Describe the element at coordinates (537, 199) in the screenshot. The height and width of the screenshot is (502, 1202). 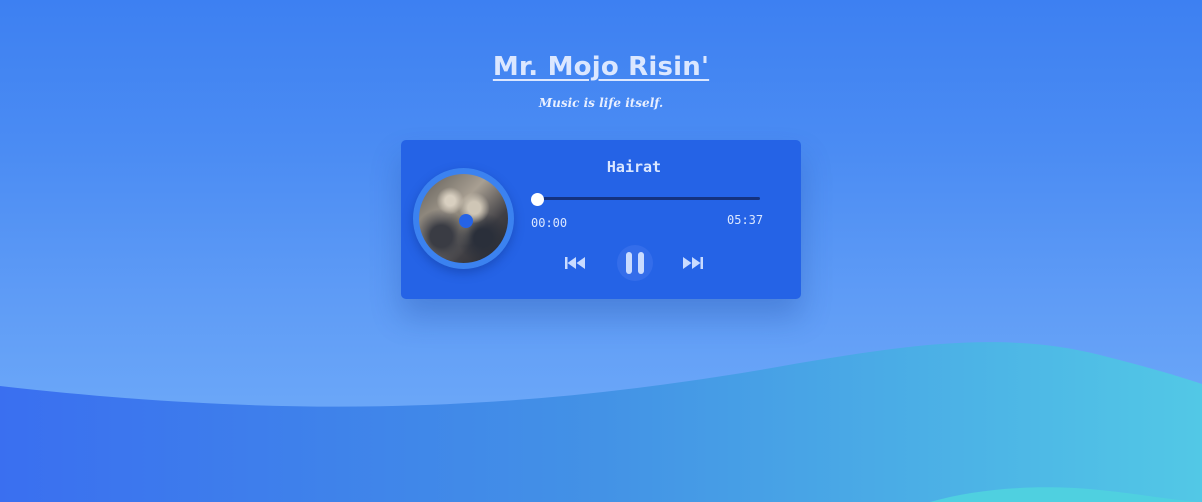
I see `progress-thumb` at that location.